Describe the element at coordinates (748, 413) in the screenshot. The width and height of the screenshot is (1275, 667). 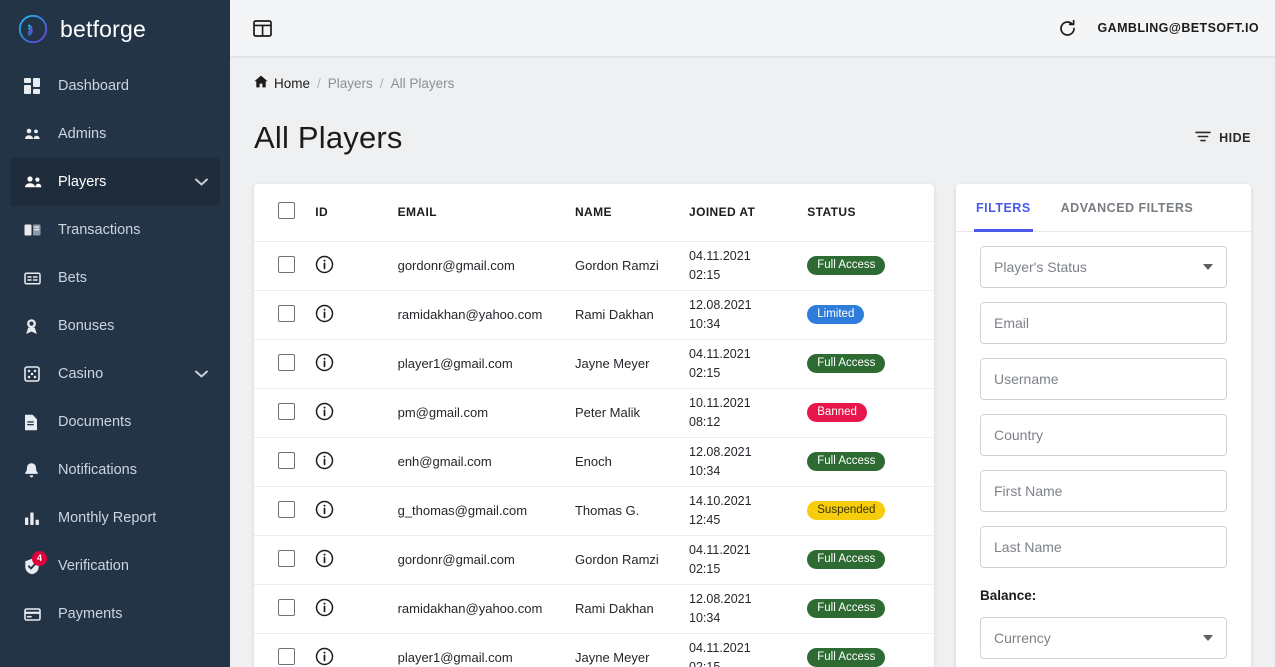
I see `row-joined-cell: 10.11.2021 08:12` at that location.